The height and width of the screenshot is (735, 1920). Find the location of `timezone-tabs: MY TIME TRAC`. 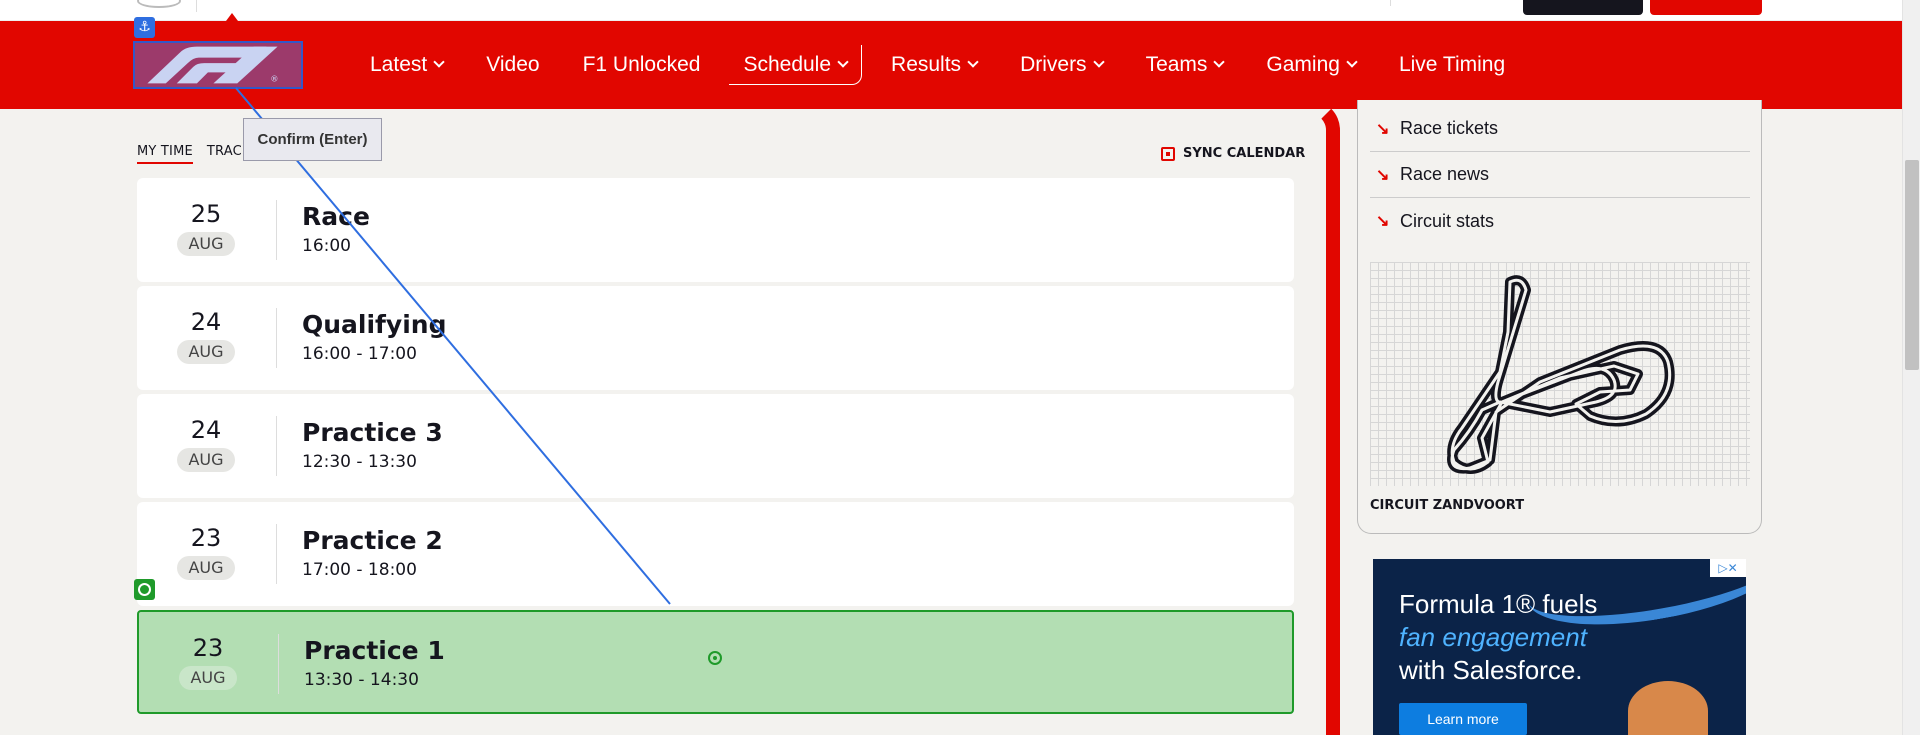

timezone-tabs: MY TIME TRAC is located at coordinates (189, 154).